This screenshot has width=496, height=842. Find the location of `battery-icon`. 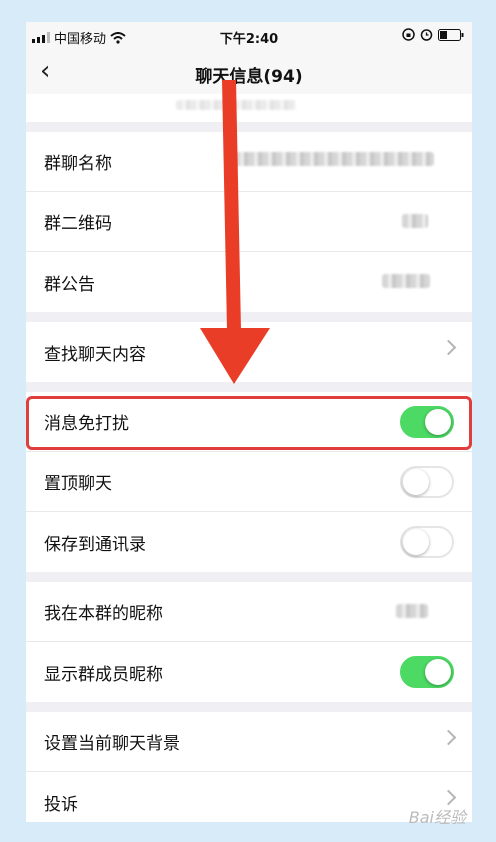

battery-icon is located at coordinates (451, 34).